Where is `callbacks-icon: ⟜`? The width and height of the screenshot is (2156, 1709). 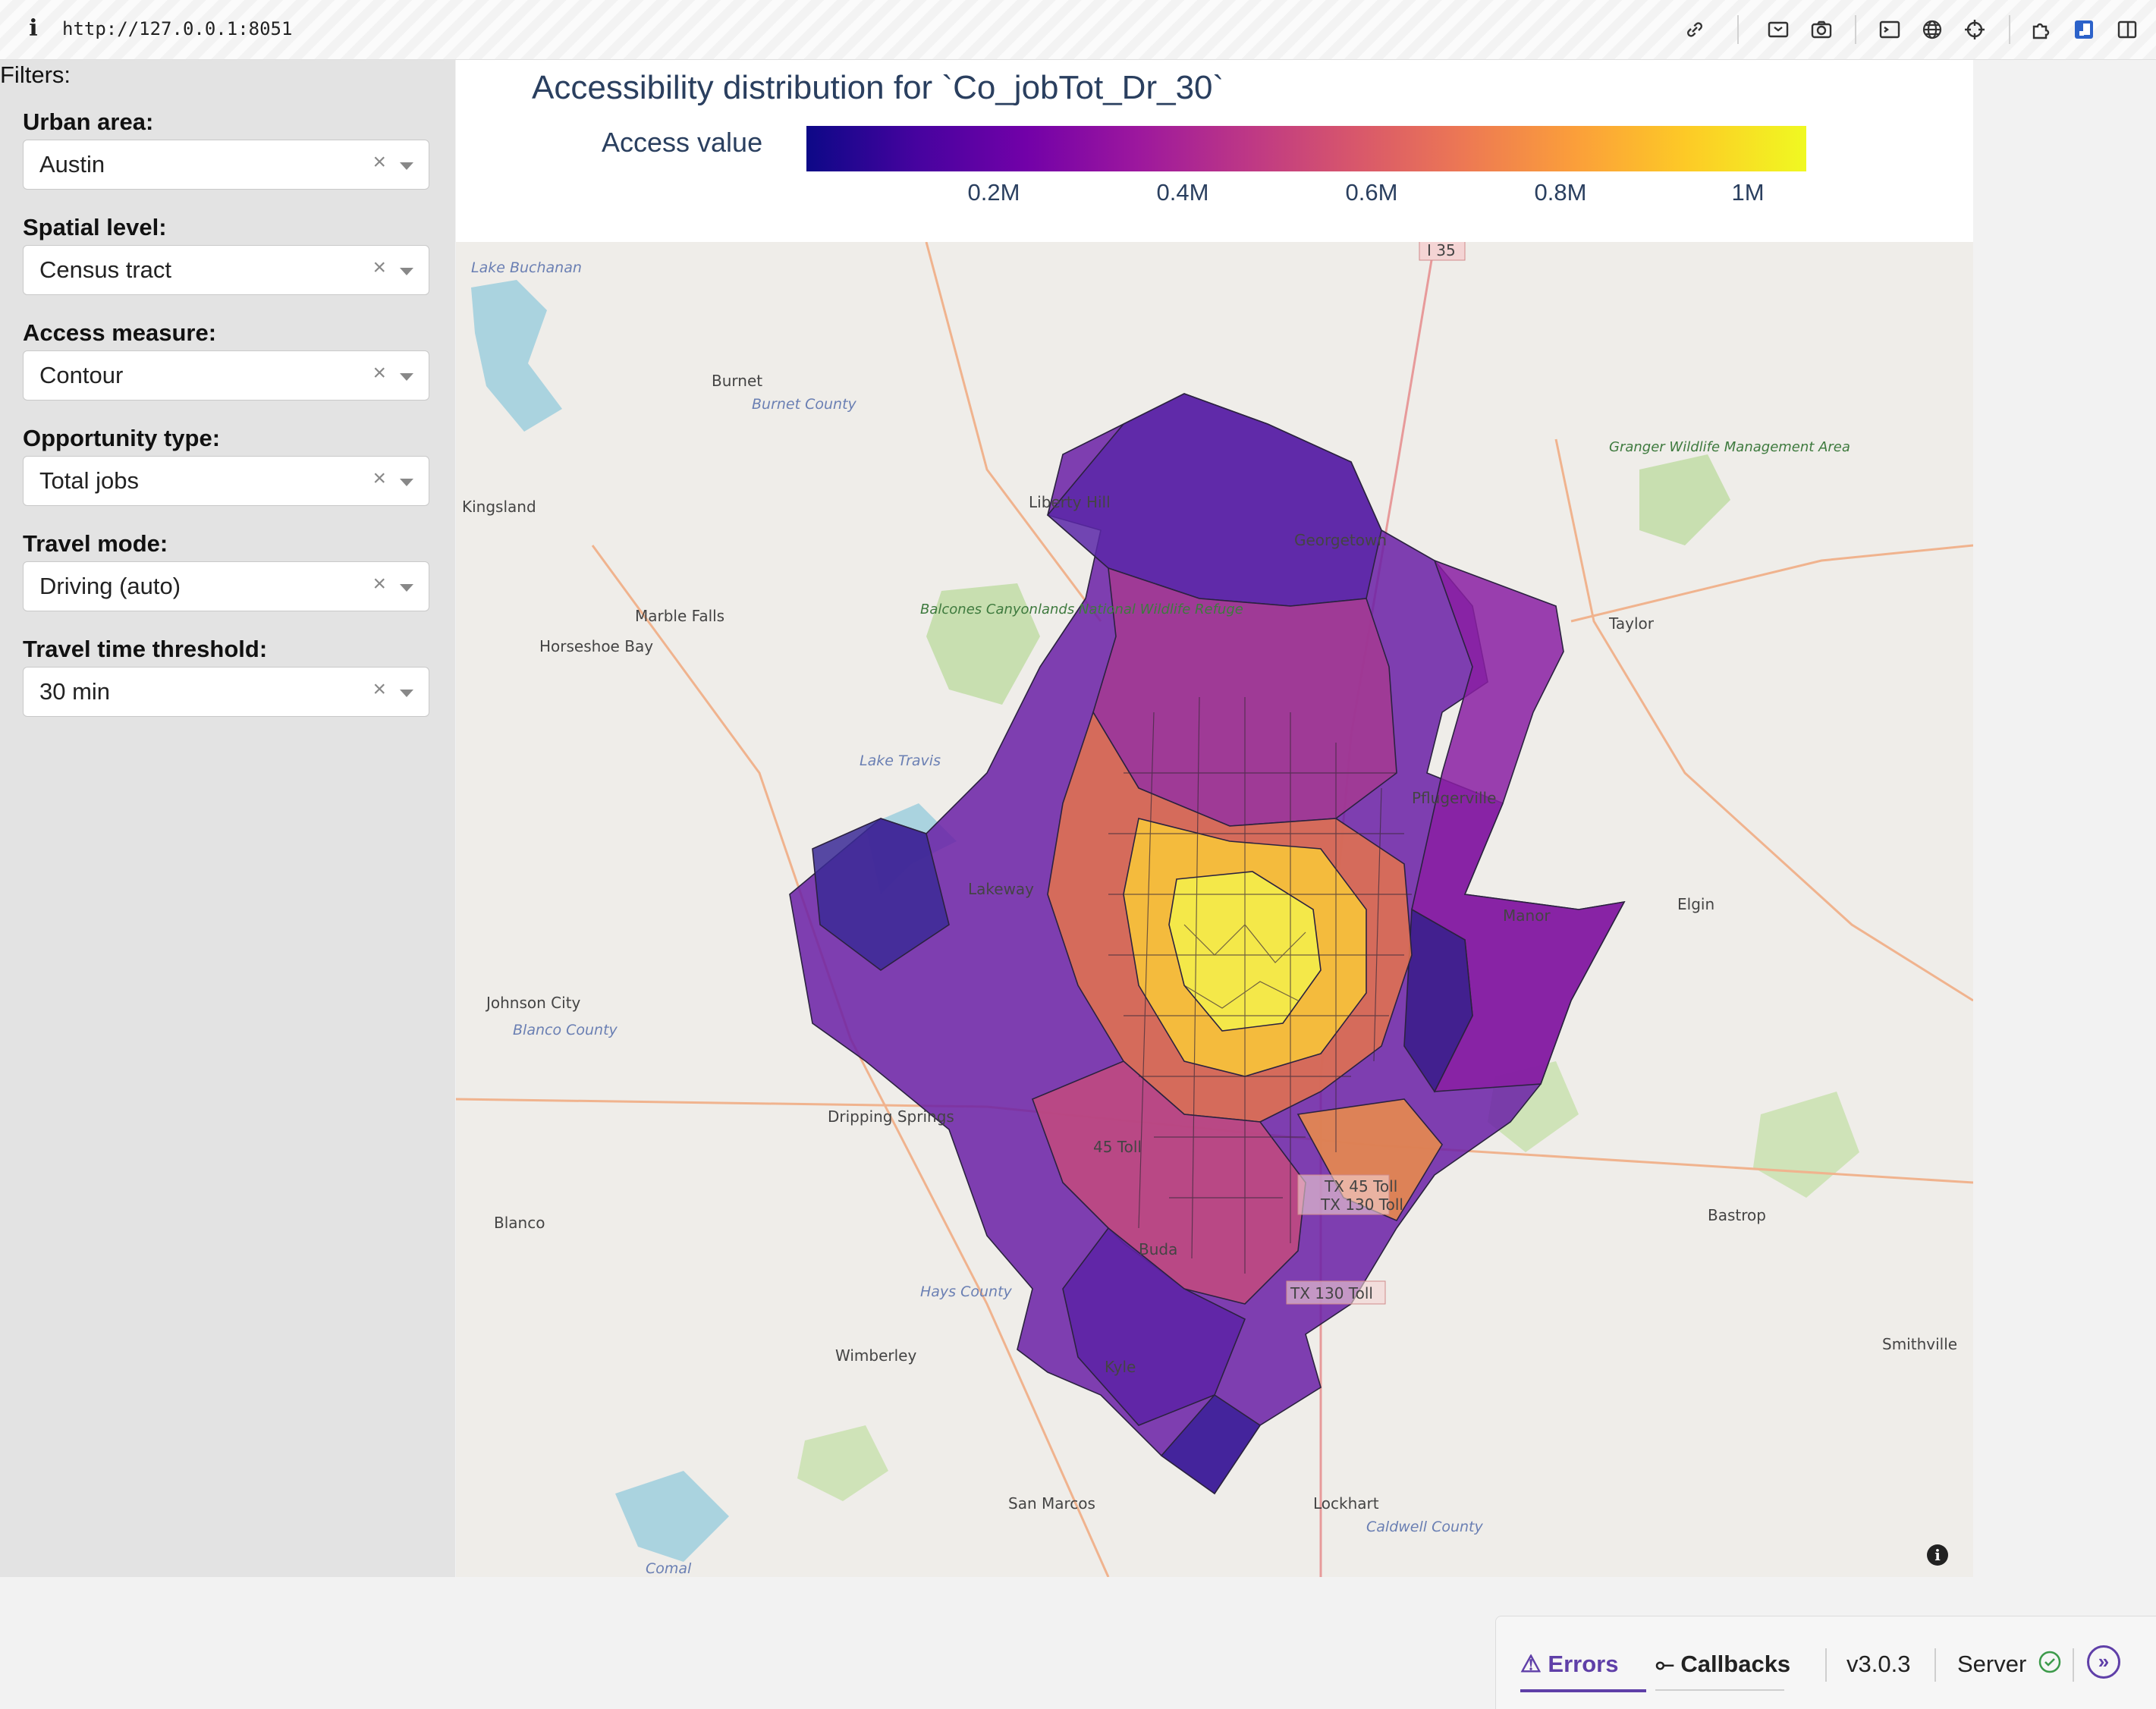
callbacks-icon: ⟜ is located at coordinates (1668, 1664).